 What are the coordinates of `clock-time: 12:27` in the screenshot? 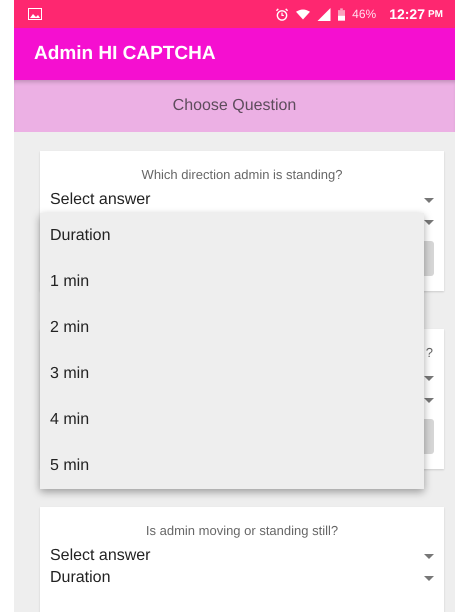 It's located at (407, 14).